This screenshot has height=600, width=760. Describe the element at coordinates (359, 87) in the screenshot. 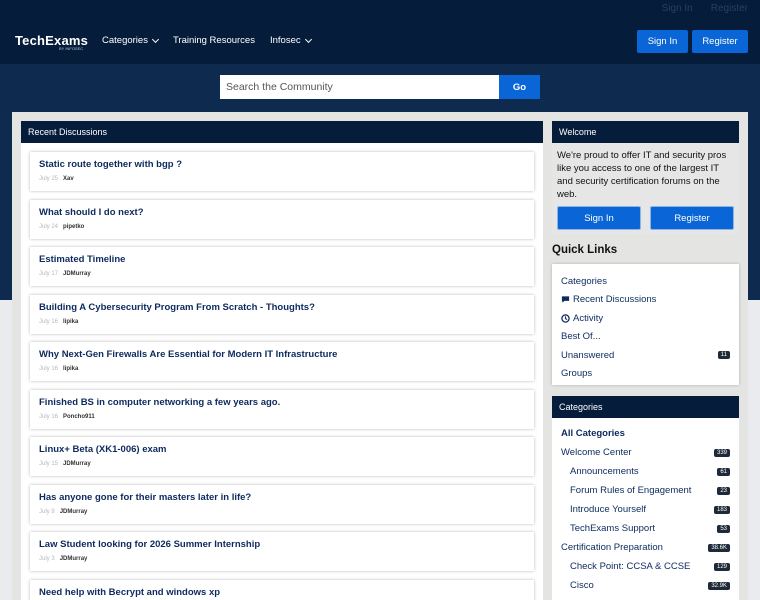

I see `search-input` at that location.